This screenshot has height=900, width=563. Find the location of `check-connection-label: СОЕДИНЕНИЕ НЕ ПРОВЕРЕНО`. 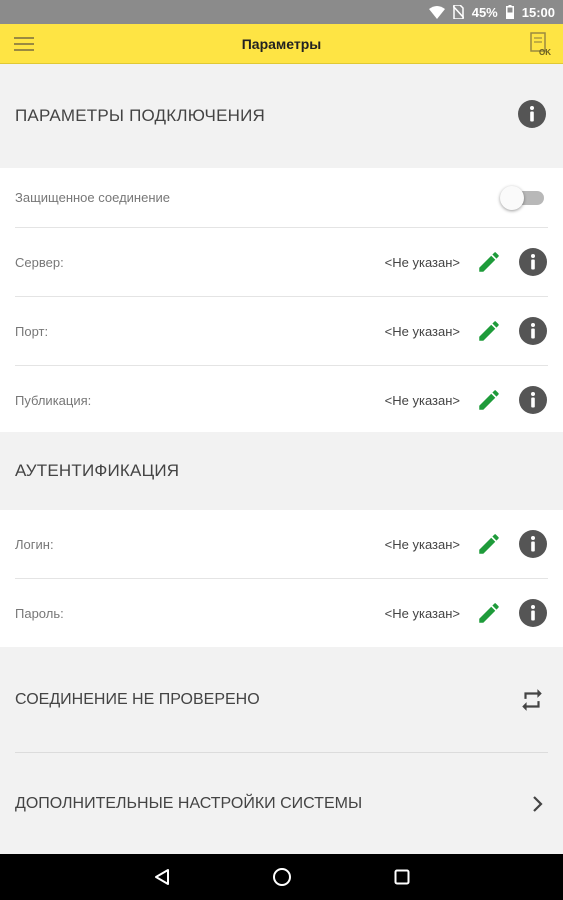

check-connection-label: СОЕДИНЕНИЕ НЕ ПРОВЕРЕНО is located at coordinates (137, 699).